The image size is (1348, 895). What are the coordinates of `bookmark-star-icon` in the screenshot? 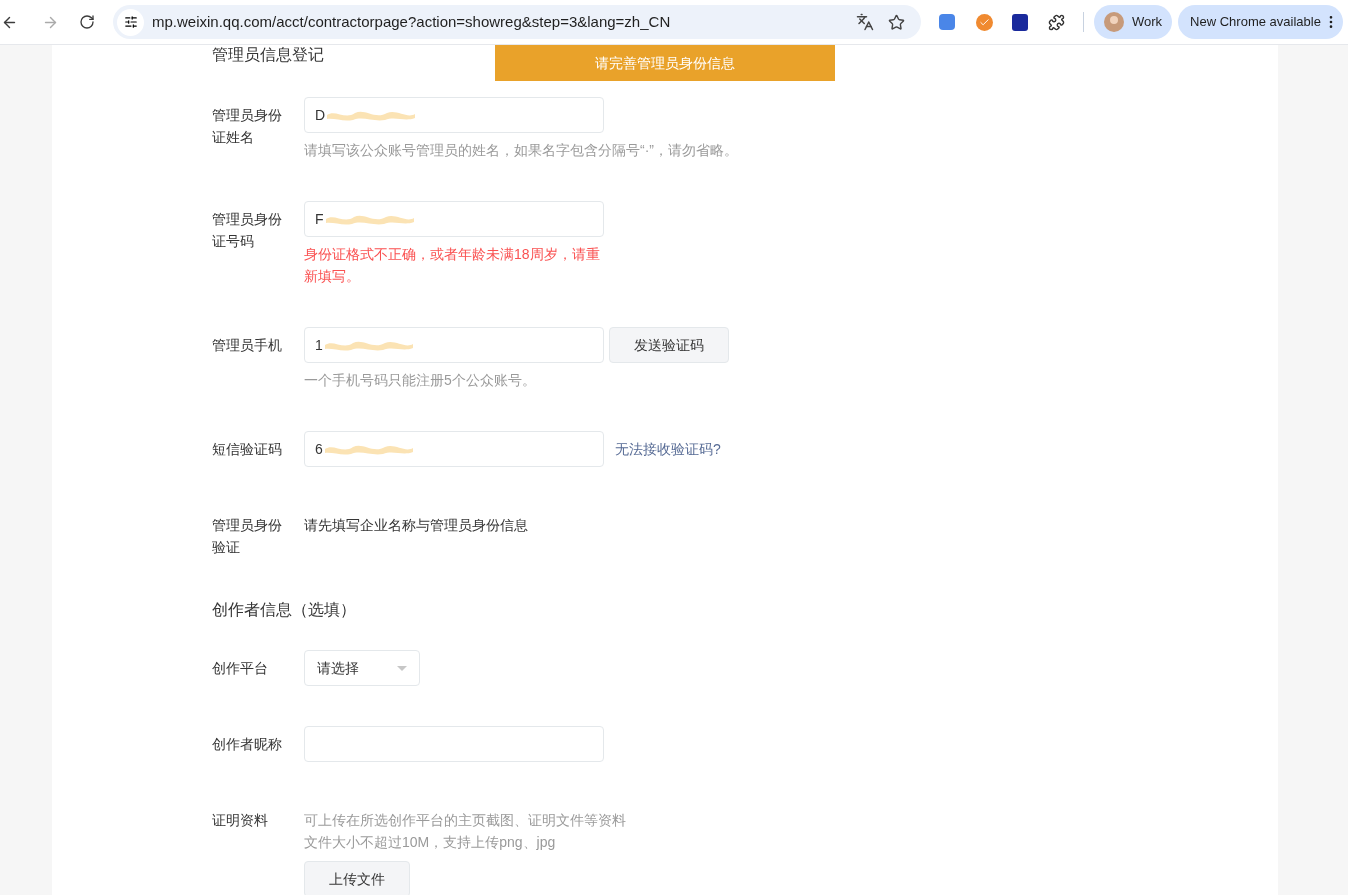 It's located at (896, 22).